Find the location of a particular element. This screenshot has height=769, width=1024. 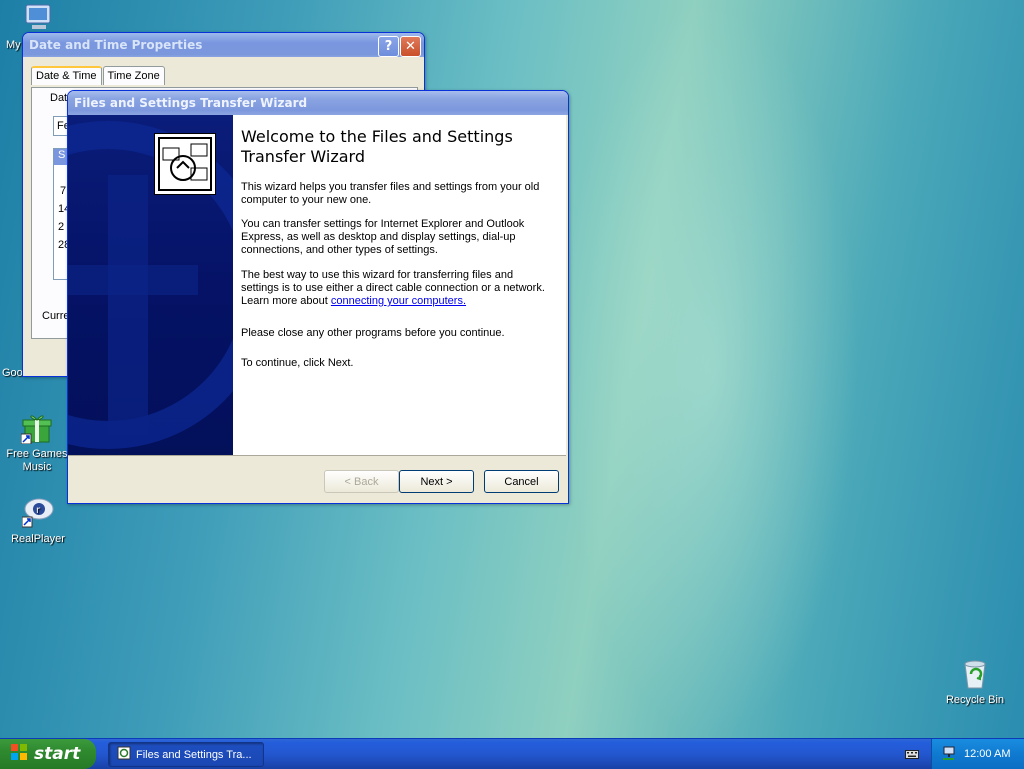

gift-icon is located at coordinates (36, 428).